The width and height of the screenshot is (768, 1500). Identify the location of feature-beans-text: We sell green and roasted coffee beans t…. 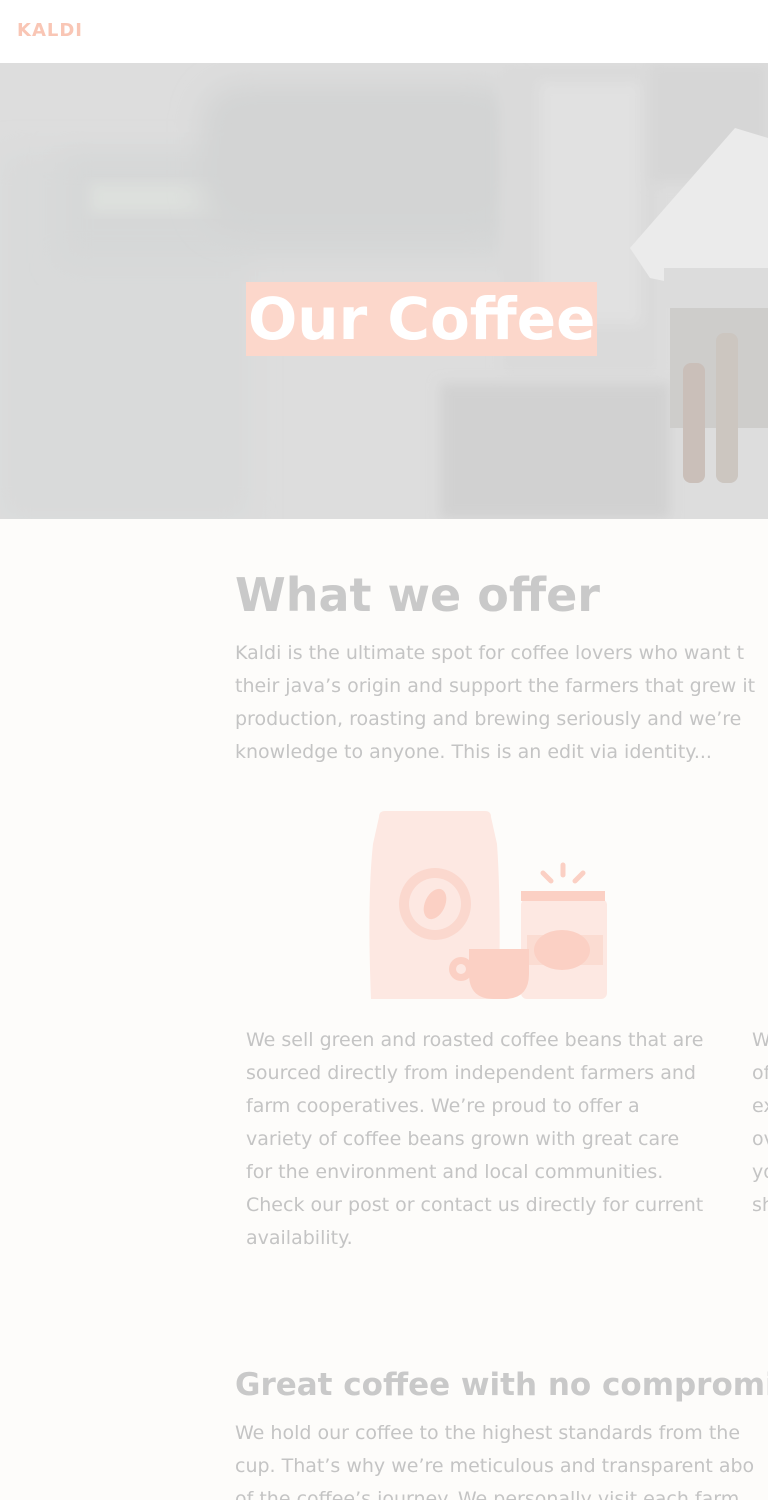
(474, 1139).